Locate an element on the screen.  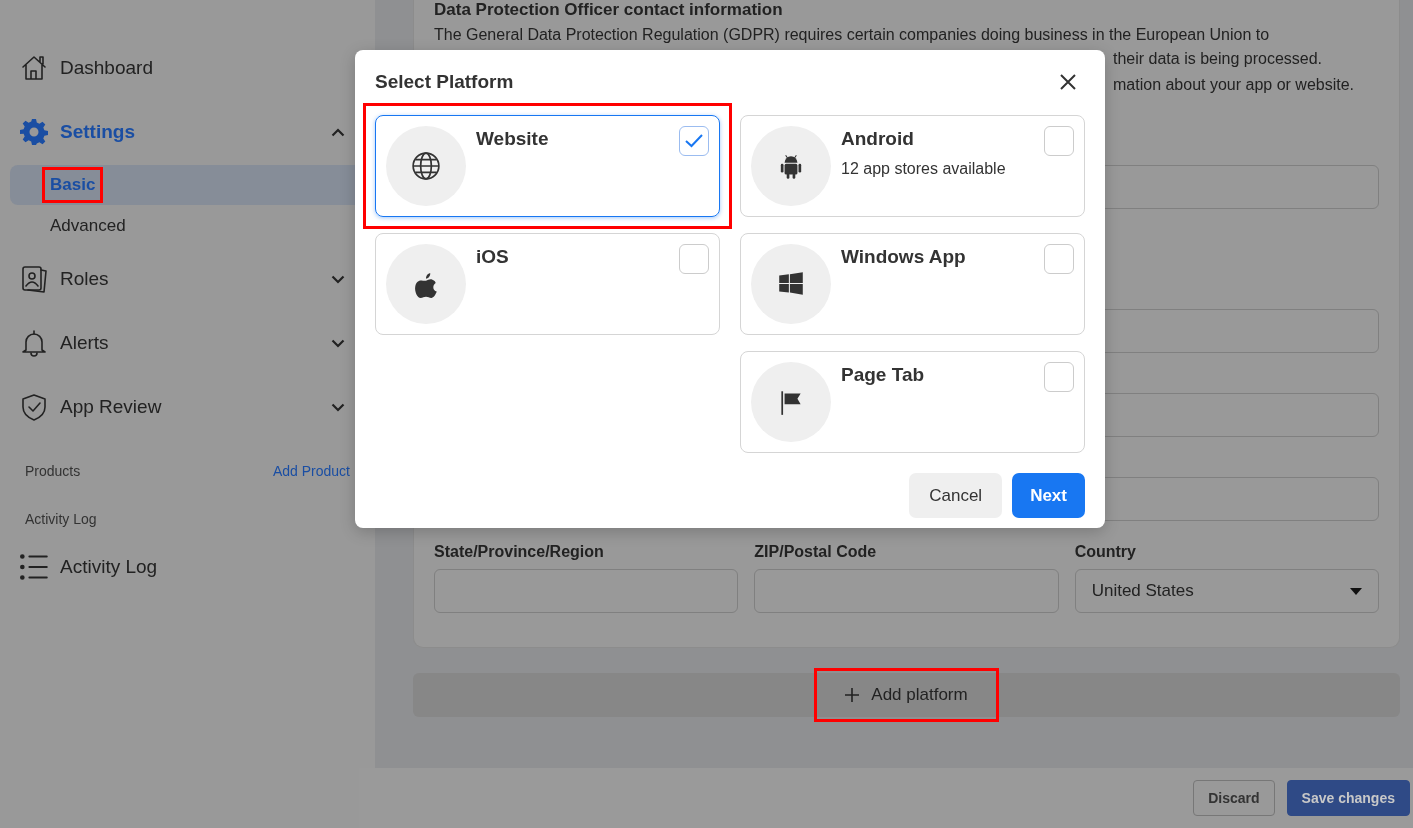
sidebar-item: App Review is located at coordinates (192, 407).